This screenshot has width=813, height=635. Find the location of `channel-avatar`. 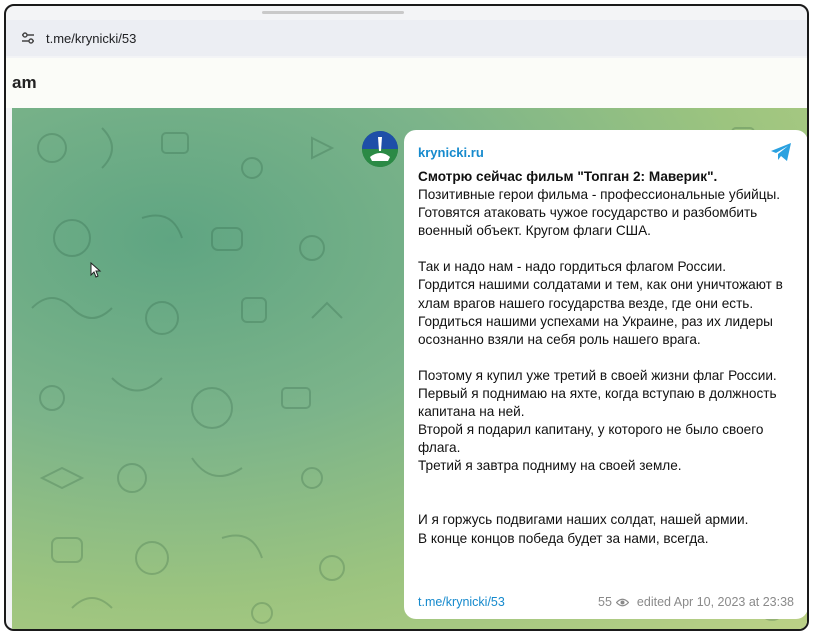

channel-avatar is located at coordinates (380, 149).